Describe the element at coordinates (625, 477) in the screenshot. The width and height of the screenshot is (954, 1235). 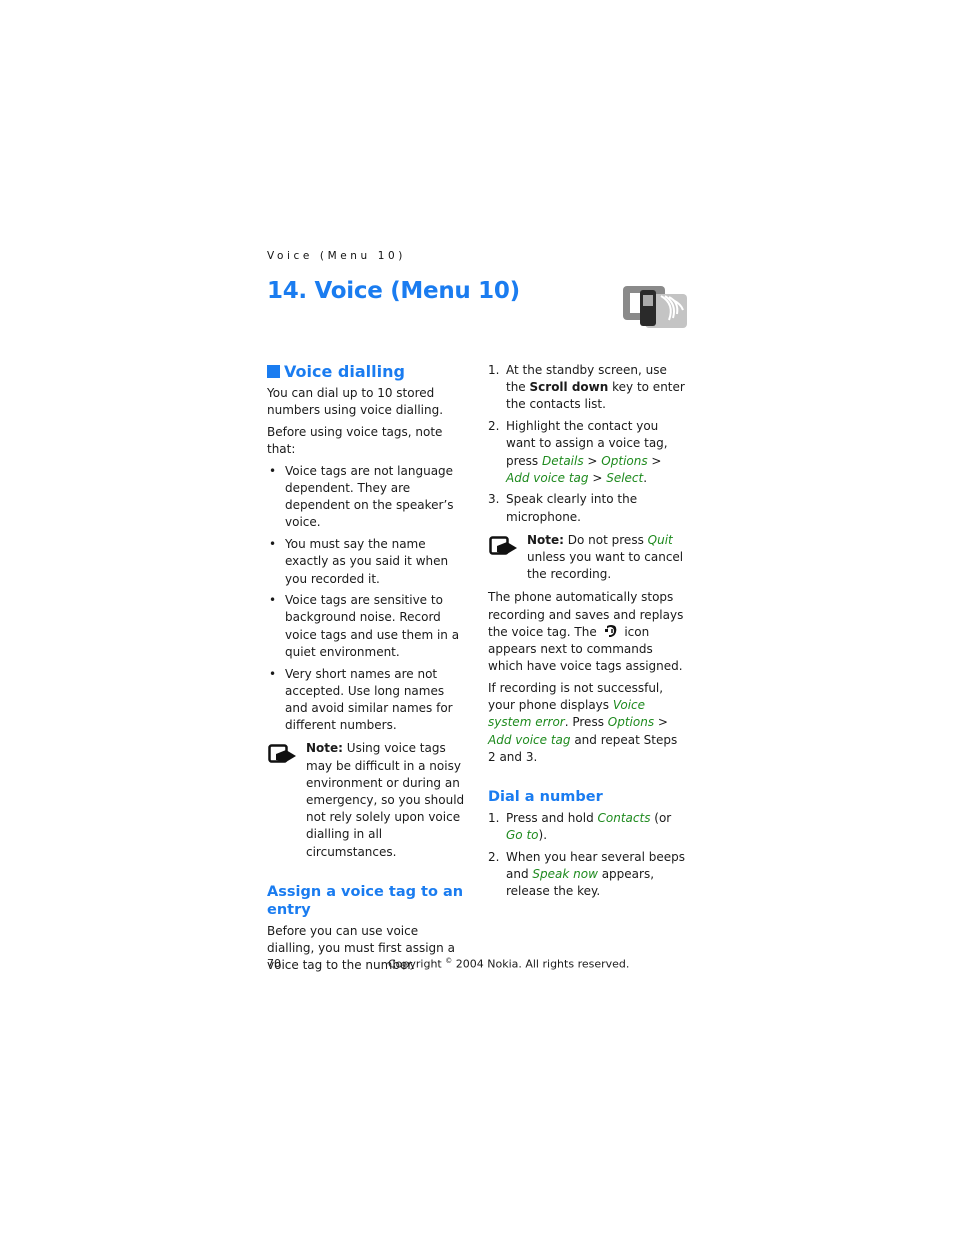
I see `menu-term: Select` at that location.